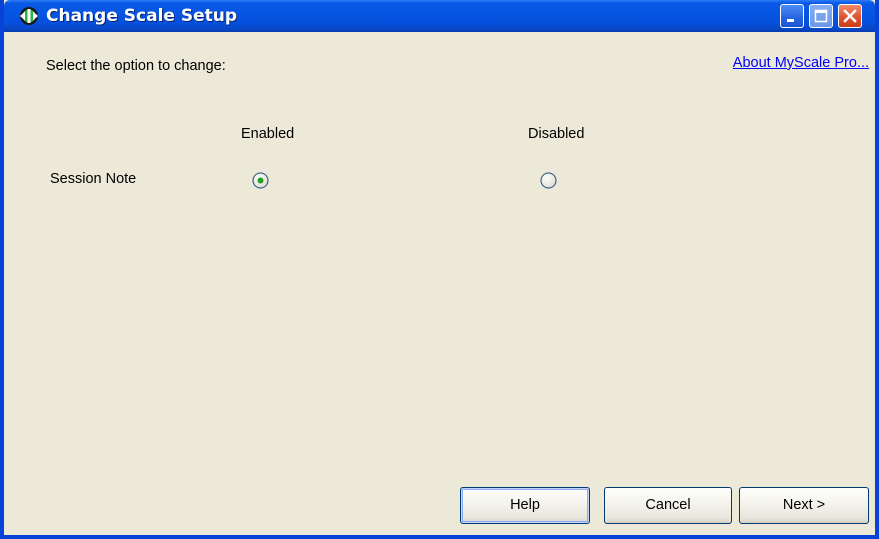 Image resolution: width=879 pixels, height=539 pixels. Describe the element at coordinates (268, 134) in the screenshot. I see `column-header-enabled: Enabled` at that location.